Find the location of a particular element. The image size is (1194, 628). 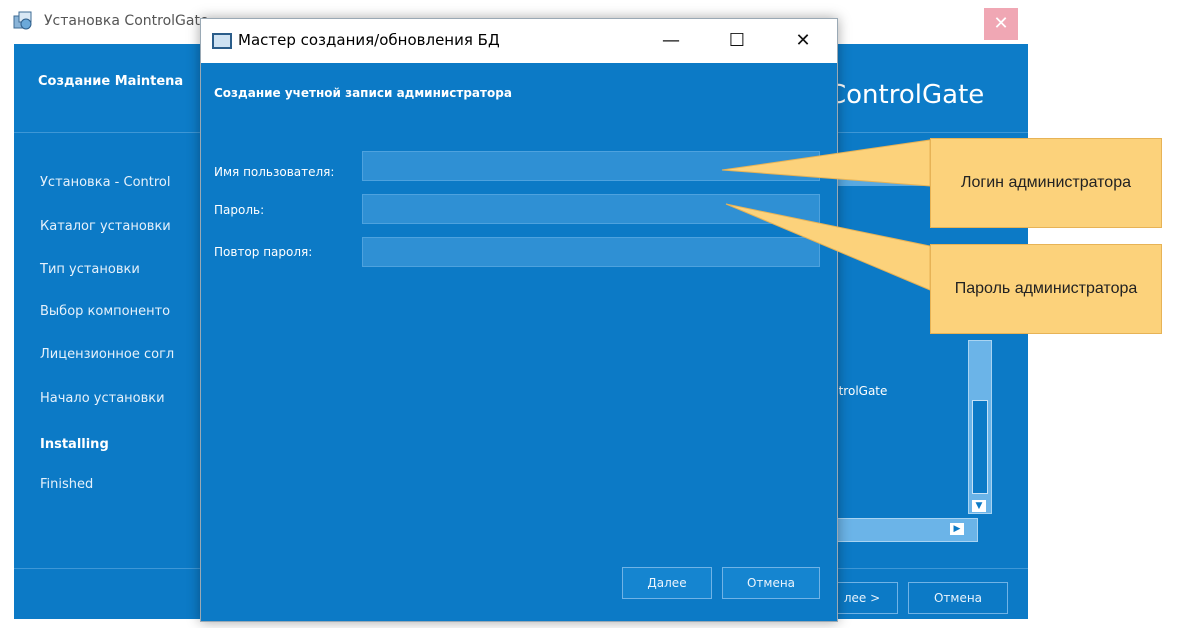

dialog-title: Мастер создания/обновления БД is located at coordinates (369, 40).